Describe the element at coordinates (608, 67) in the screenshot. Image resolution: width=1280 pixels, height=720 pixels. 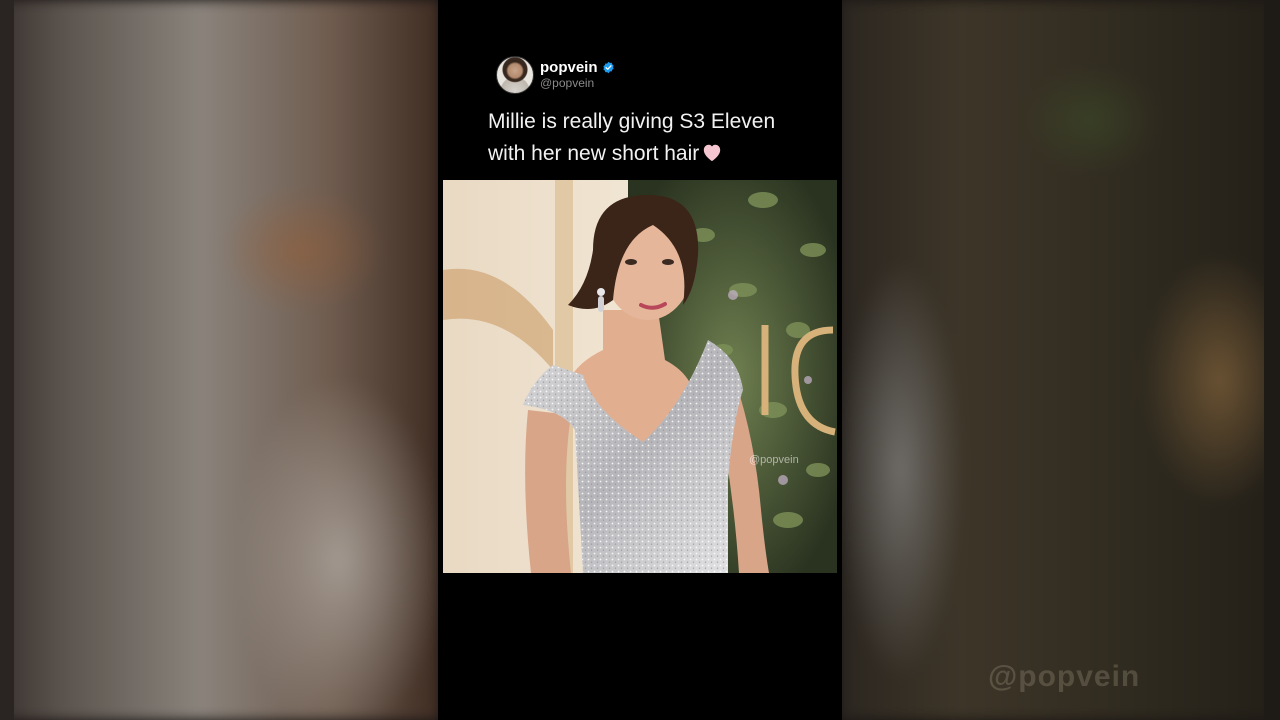
I see `verified-badge-icon` at that location.